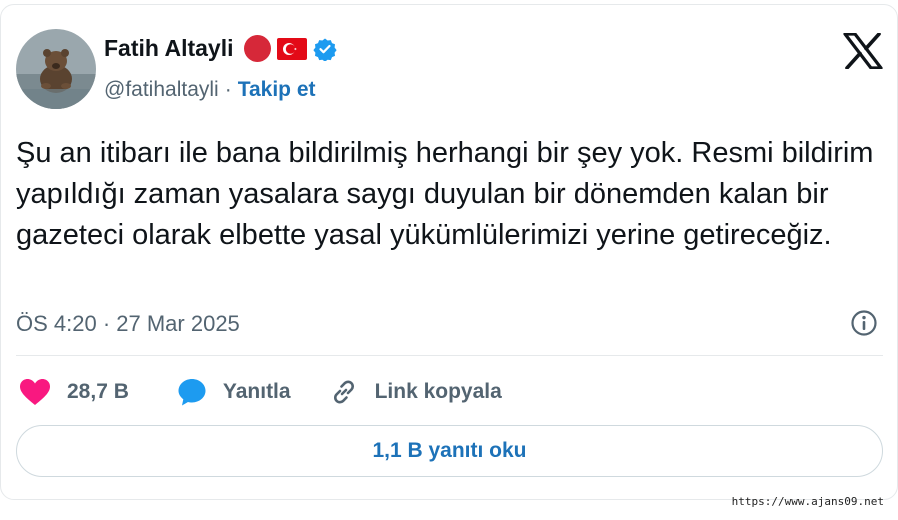 The height and width of the screenshot is (520, 898). What do you see at coordinates (169, 48) in the screenshot?
I see `author-name: Fatih Altayli` at bounding box center [169, 48].